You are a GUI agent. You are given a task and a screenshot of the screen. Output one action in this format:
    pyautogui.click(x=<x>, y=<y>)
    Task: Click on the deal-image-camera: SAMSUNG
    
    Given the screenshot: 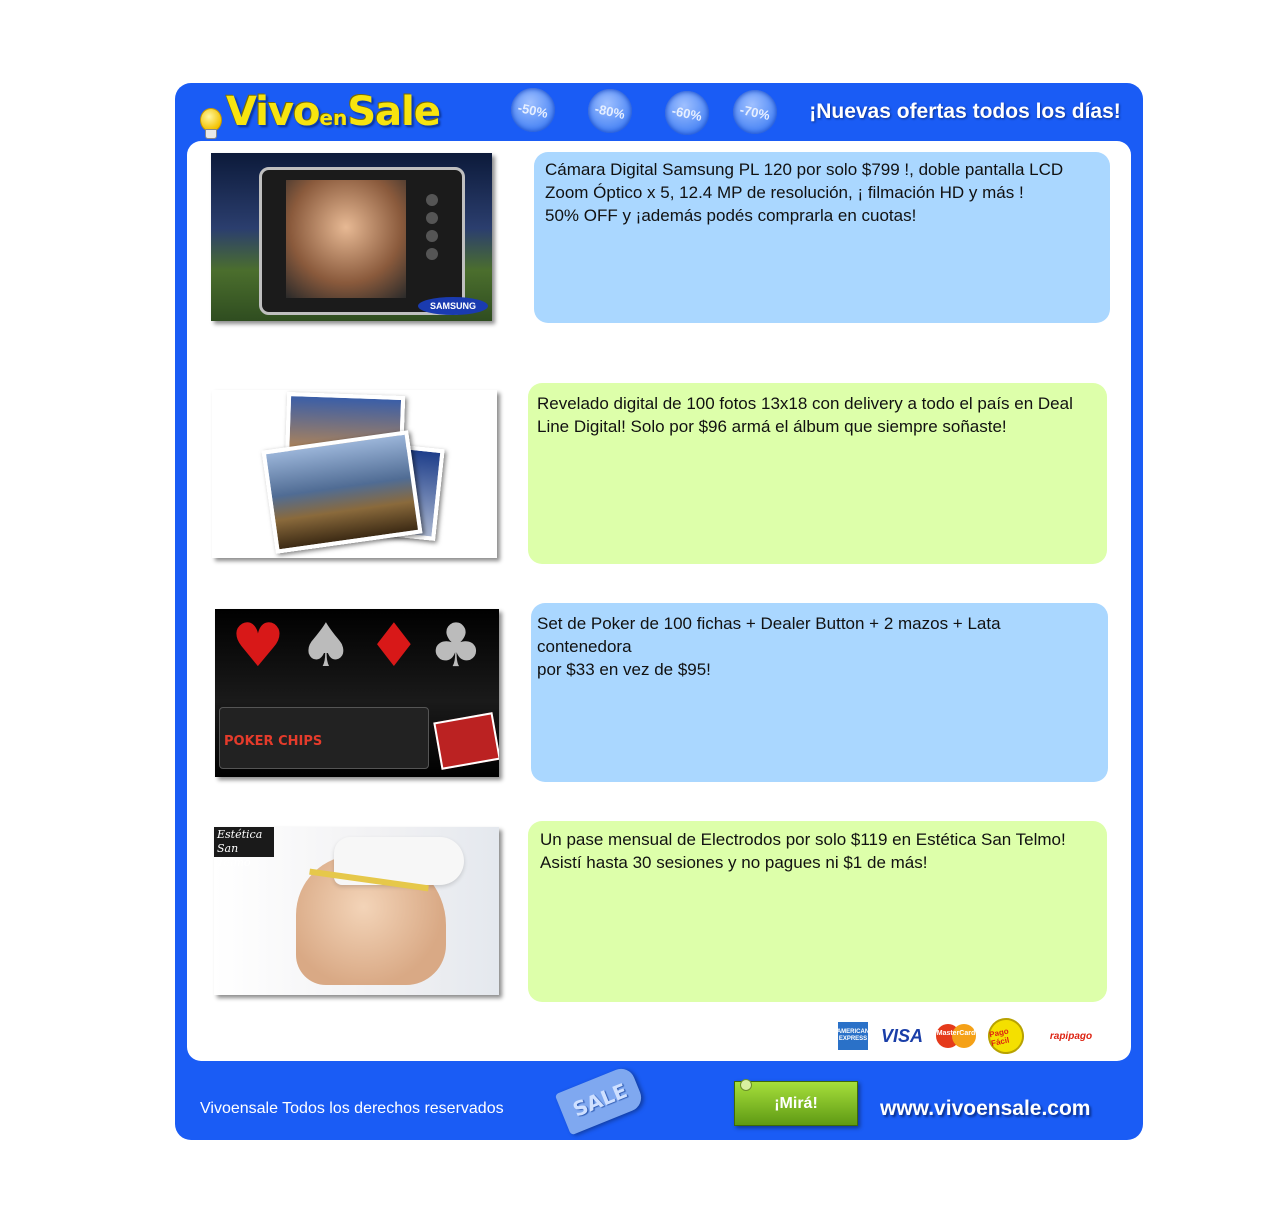 What is the action you would take?
    pyautogui.click(x=351, y=237)
    